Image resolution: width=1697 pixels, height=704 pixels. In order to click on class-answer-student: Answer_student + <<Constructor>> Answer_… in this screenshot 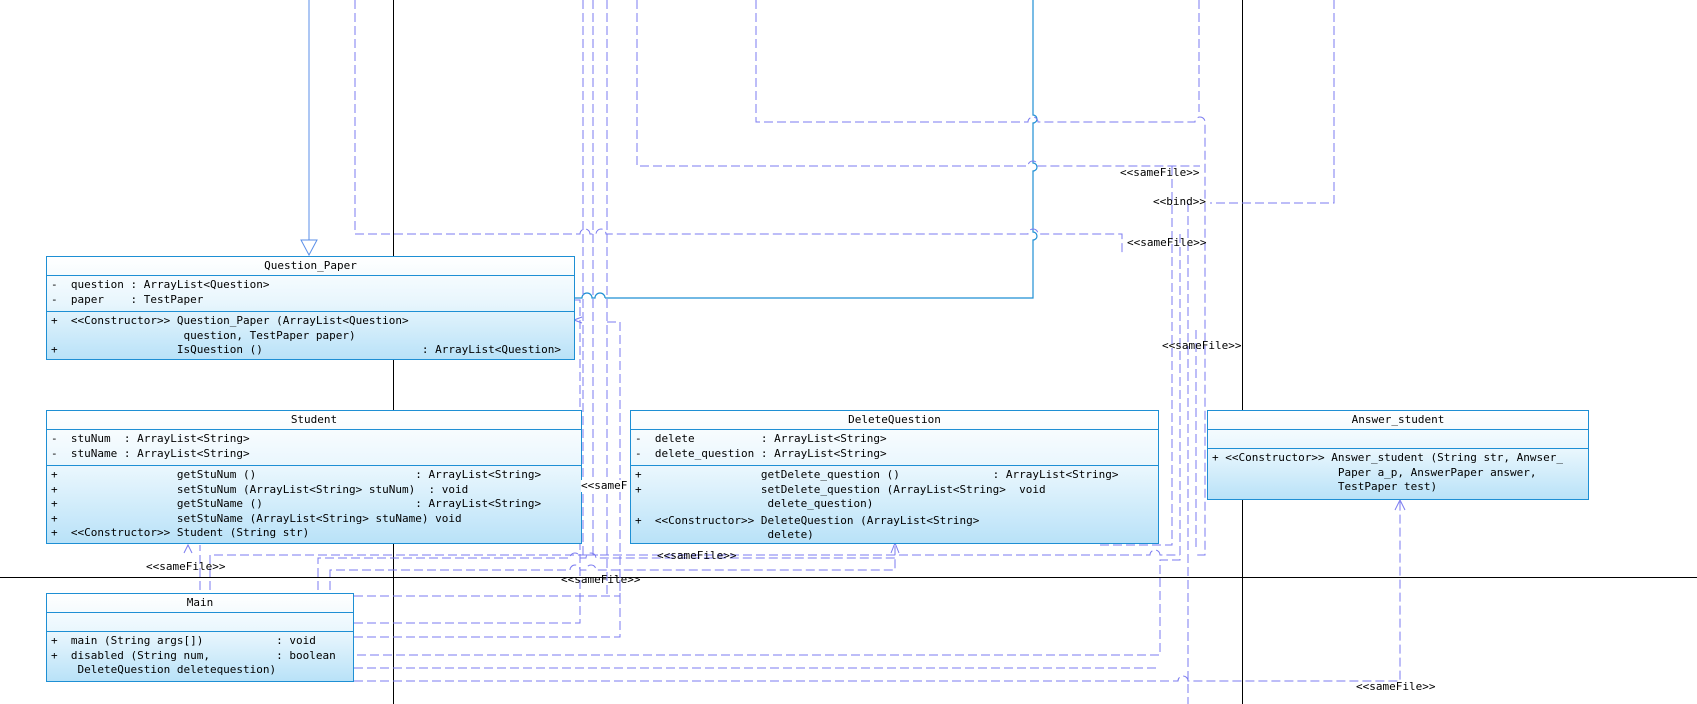, I will do `click(1398, 455)`.